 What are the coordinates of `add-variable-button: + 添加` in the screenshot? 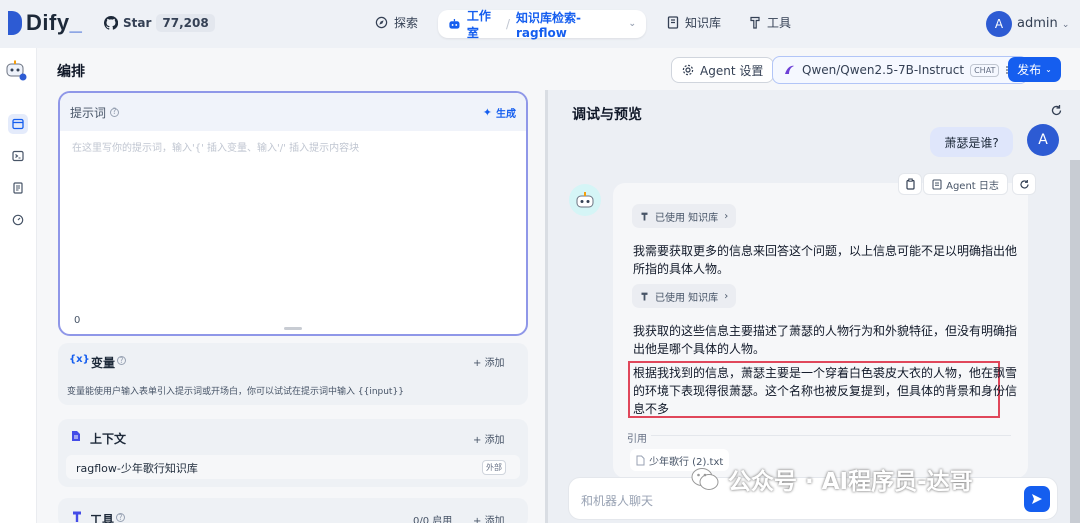 It's located at (489, 361).